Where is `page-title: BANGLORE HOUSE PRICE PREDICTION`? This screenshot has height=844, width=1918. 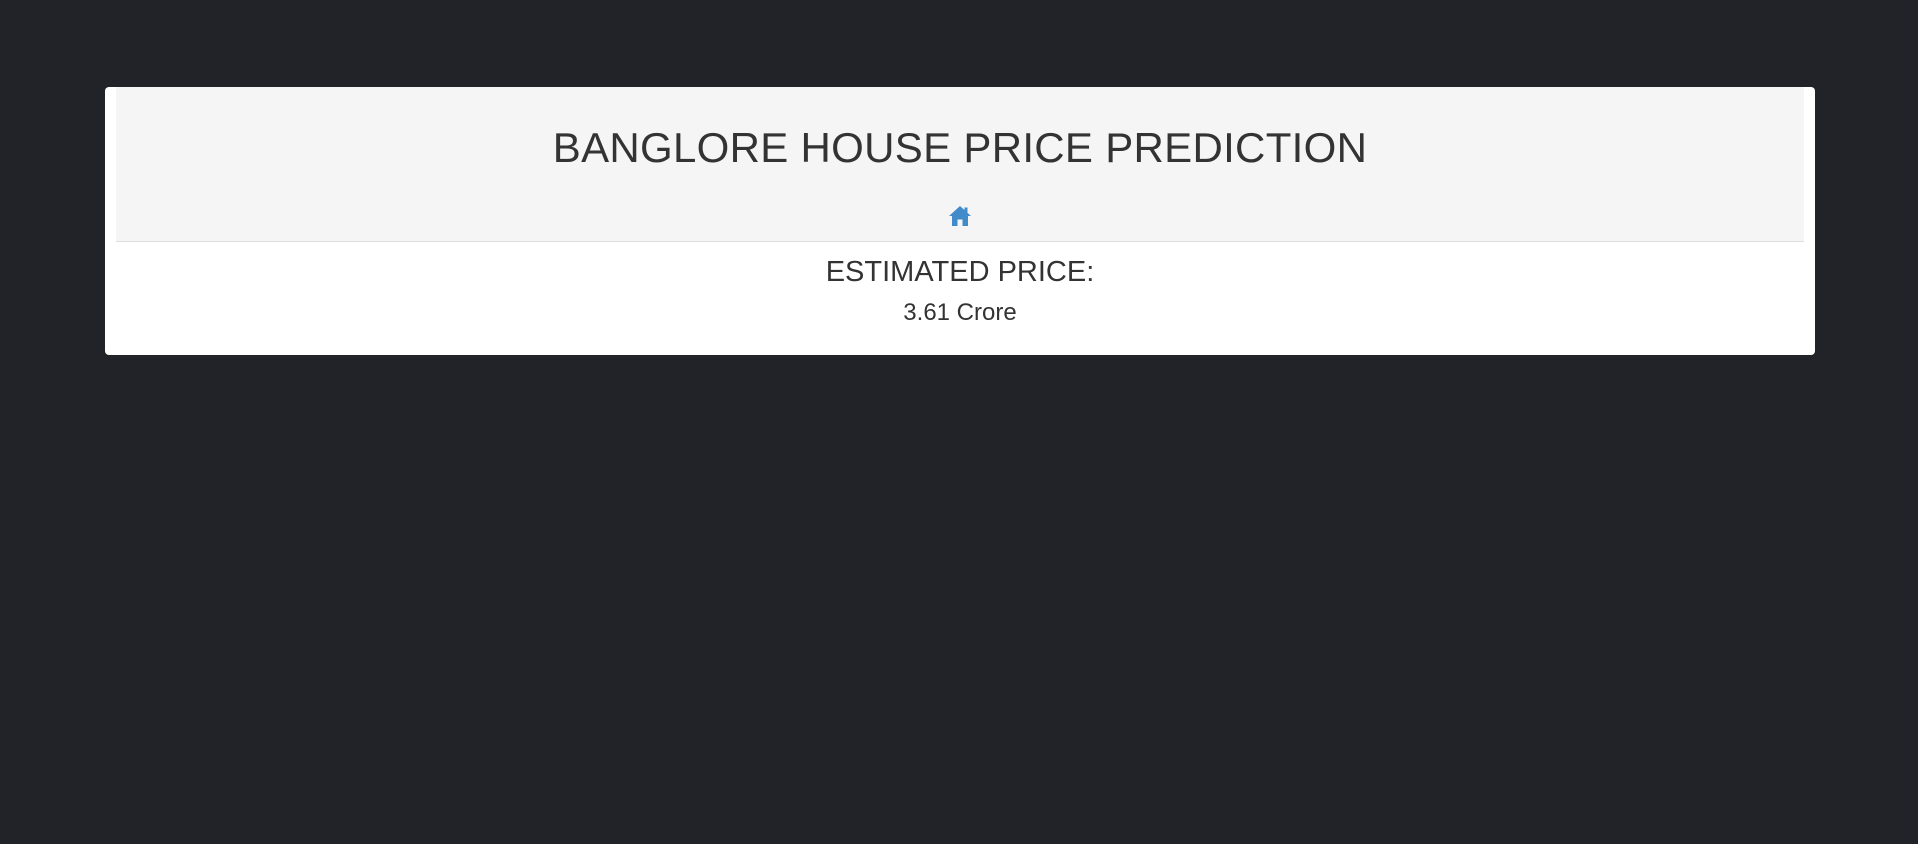
page-title: BANGLORE HOUSE PRICE PREDICTION is located at coordinates (960, 147).